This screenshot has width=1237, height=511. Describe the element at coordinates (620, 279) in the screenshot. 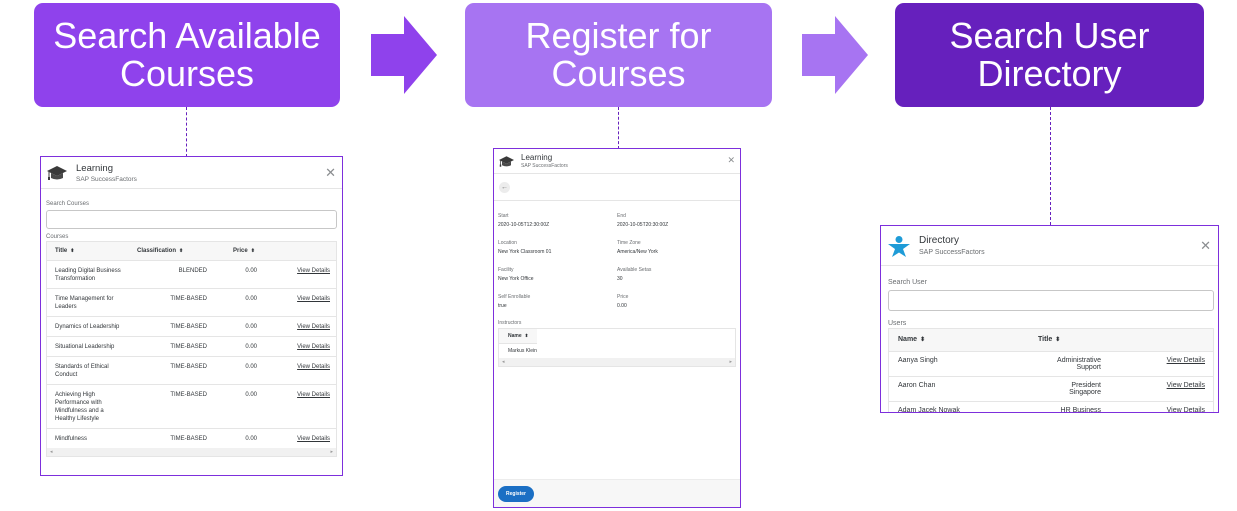

I see `field-value: 30` at that location.